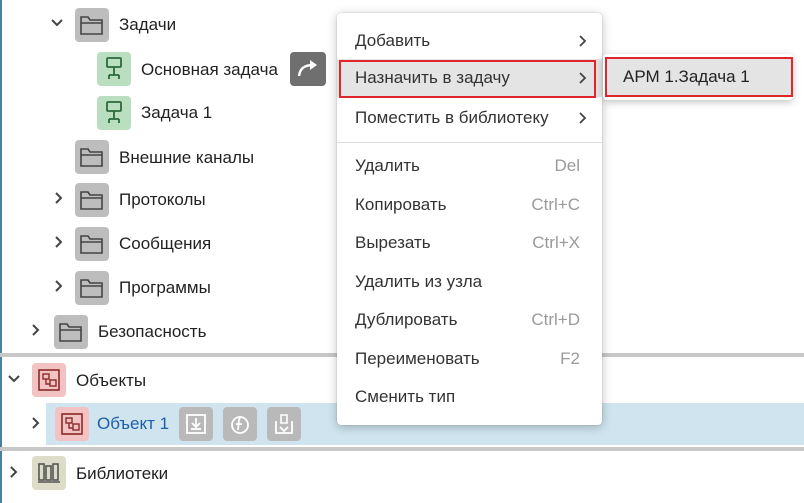 This screenshot has height=503, width=804. What do you see at coordinates (1, 251) in the screenshot?
I see `panel-left-border` at bounding box center [1, 251].